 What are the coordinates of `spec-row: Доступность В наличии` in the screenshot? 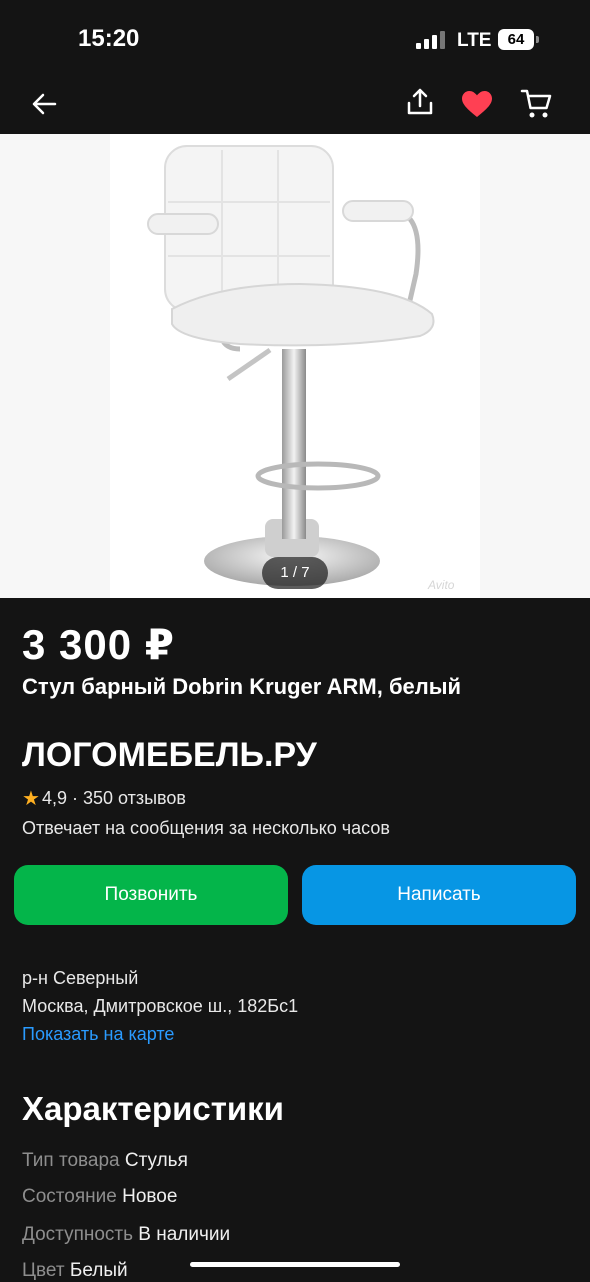 It's located at (126, 1235).